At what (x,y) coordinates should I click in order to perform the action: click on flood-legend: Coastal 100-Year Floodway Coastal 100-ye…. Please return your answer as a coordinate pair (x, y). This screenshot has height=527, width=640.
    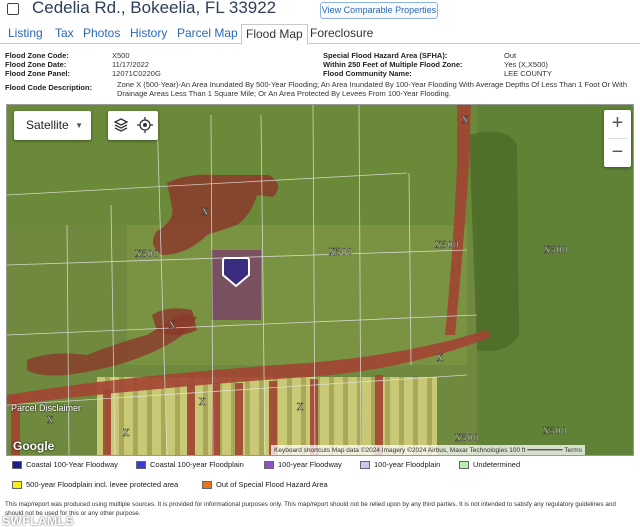
    Looking at the image, I should click on (320, 478).